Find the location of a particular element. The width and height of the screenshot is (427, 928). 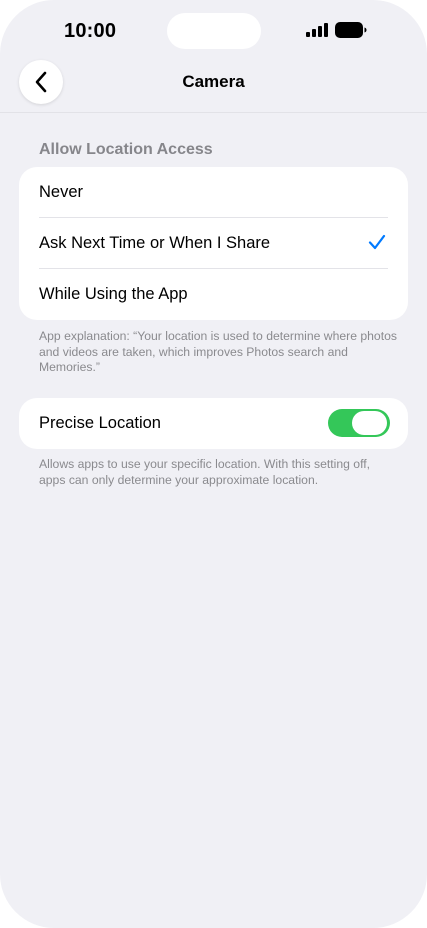

nav-divider is located at coordinates (213, 112).